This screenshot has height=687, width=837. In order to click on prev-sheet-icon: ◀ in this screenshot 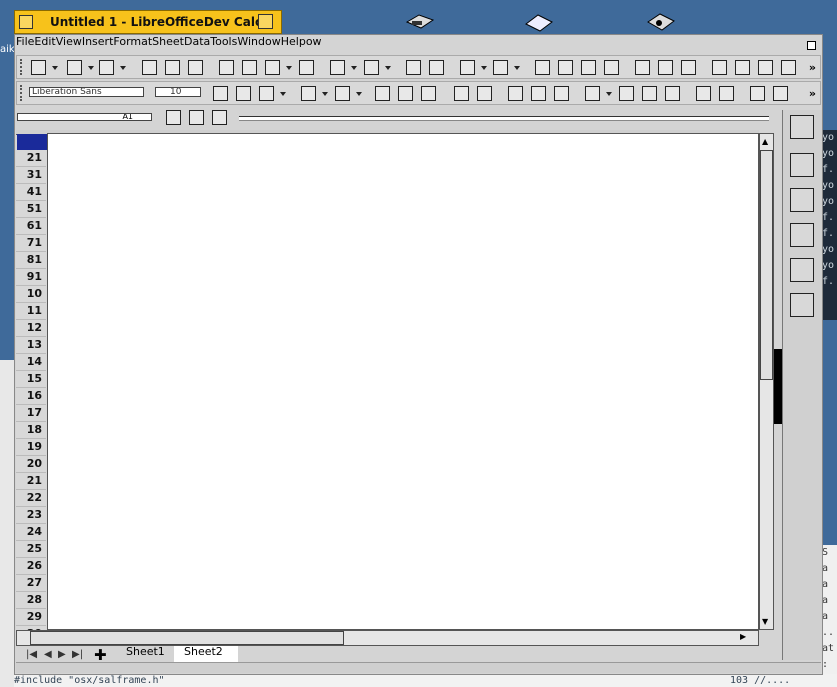, I will do `click(48, 654)`.